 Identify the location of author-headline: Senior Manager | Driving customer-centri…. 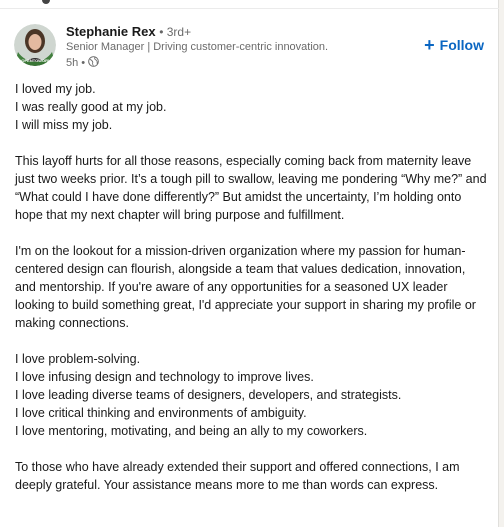
(197, 47).